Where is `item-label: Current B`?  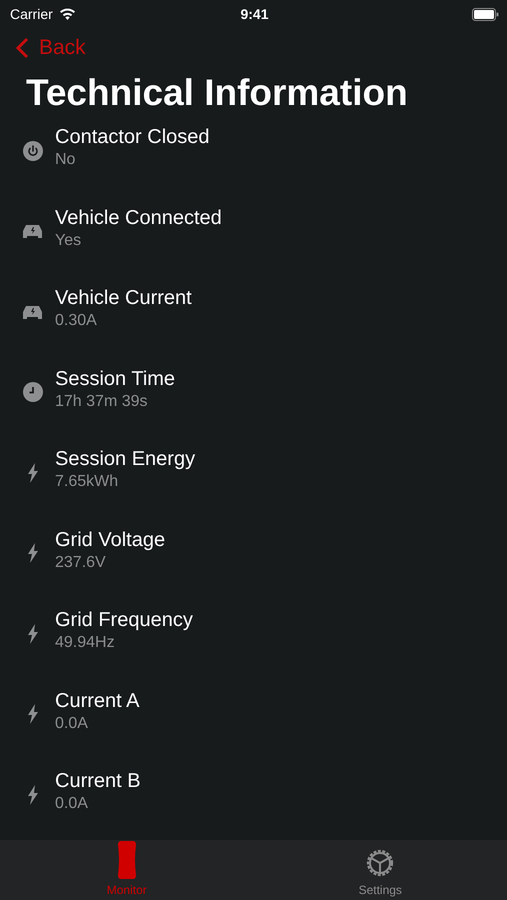
item-label: Current B is located at coordinates (98, 781).